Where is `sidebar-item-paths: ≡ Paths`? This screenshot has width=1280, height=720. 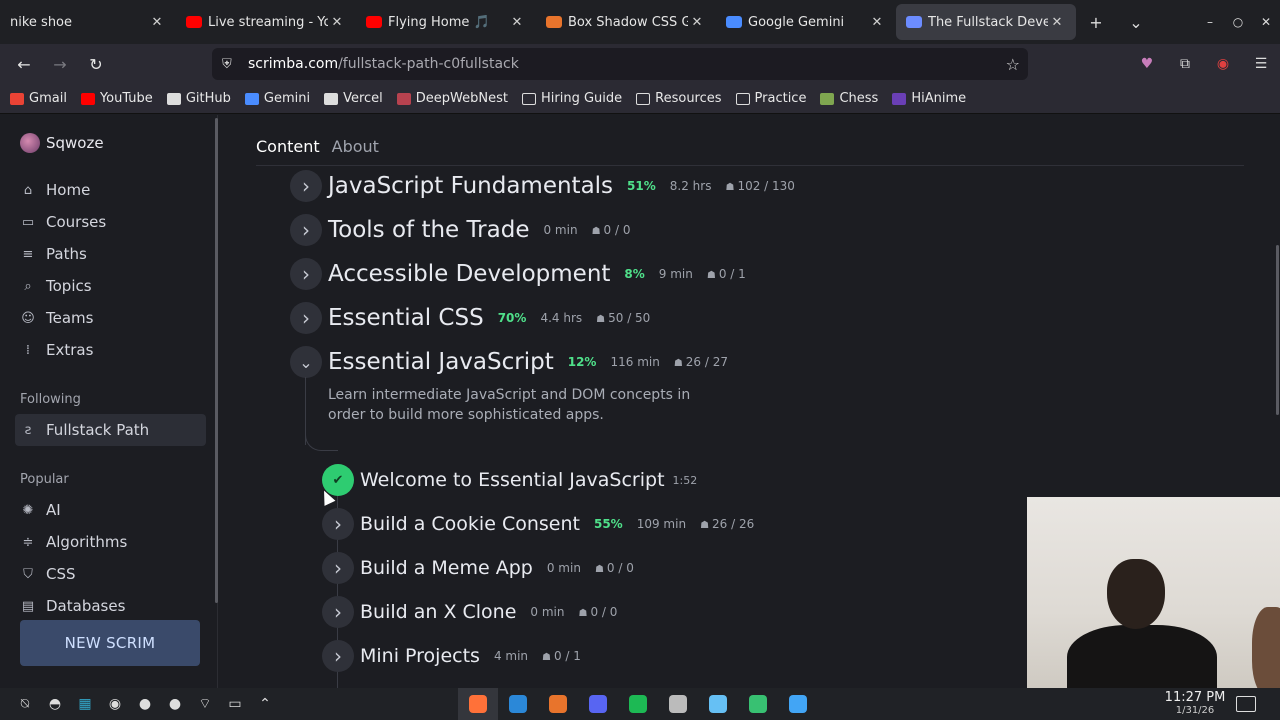 sidebar-item-paths: ≡ Paths is located at coordinates (53, 254).